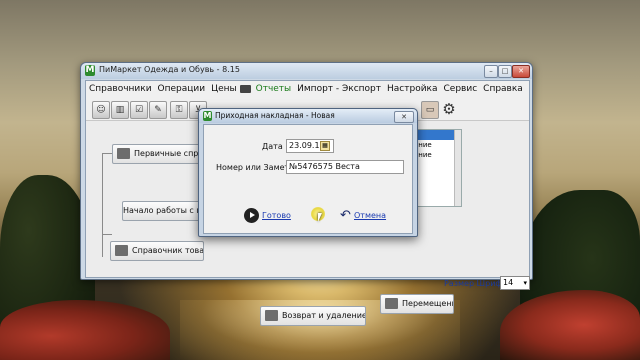  Describe the element at coordinates (276, 215) in the screenshot. I see `done-button: Готово` at that location.